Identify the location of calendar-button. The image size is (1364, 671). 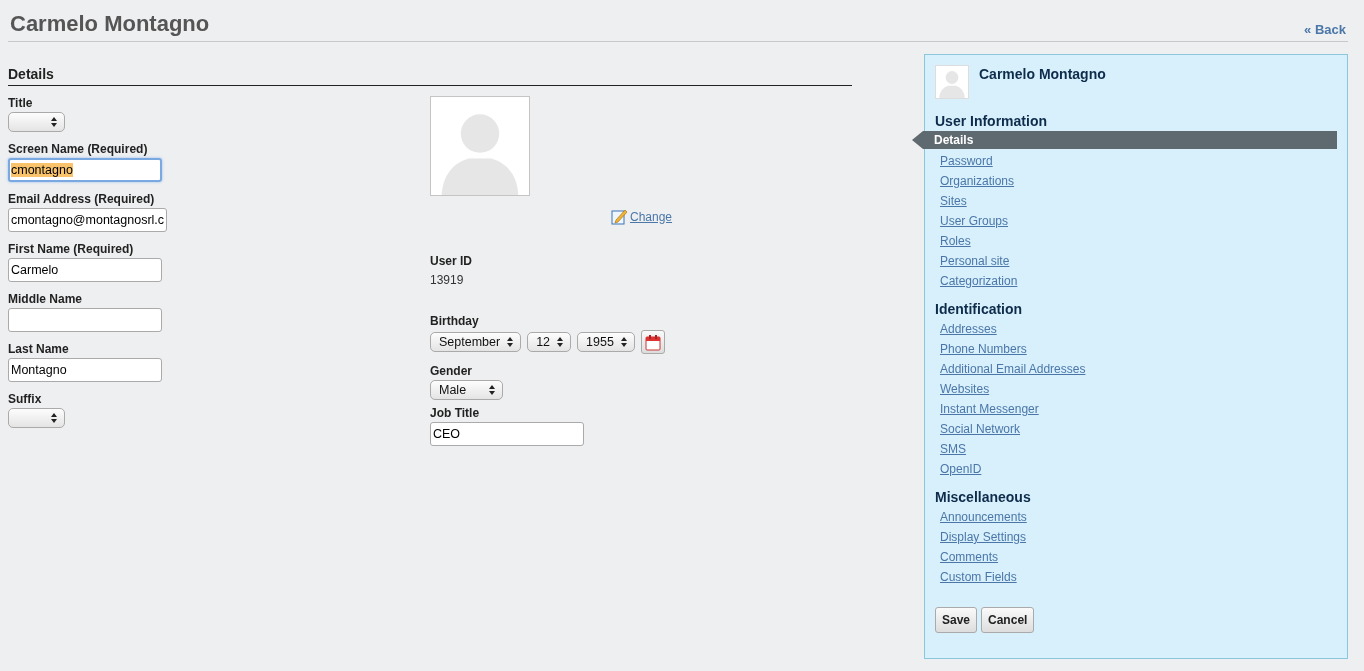
(652, 342).